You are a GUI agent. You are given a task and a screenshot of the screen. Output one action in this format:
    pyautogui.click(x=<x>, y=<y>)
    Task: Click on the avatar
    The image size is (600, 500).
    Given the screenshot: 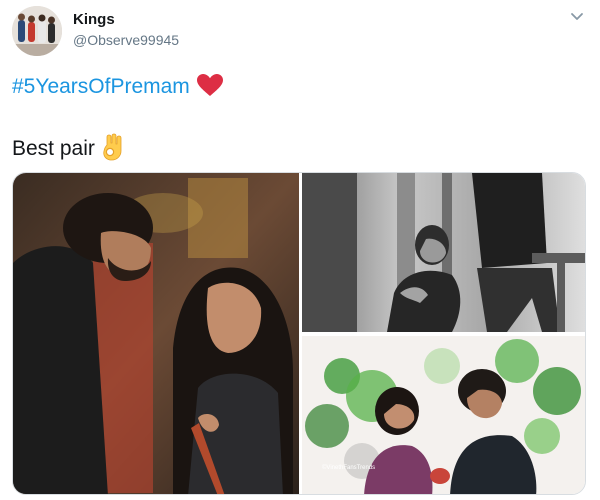 What is the action you would take?
    pyautogui.click(x=37, y=31)
    